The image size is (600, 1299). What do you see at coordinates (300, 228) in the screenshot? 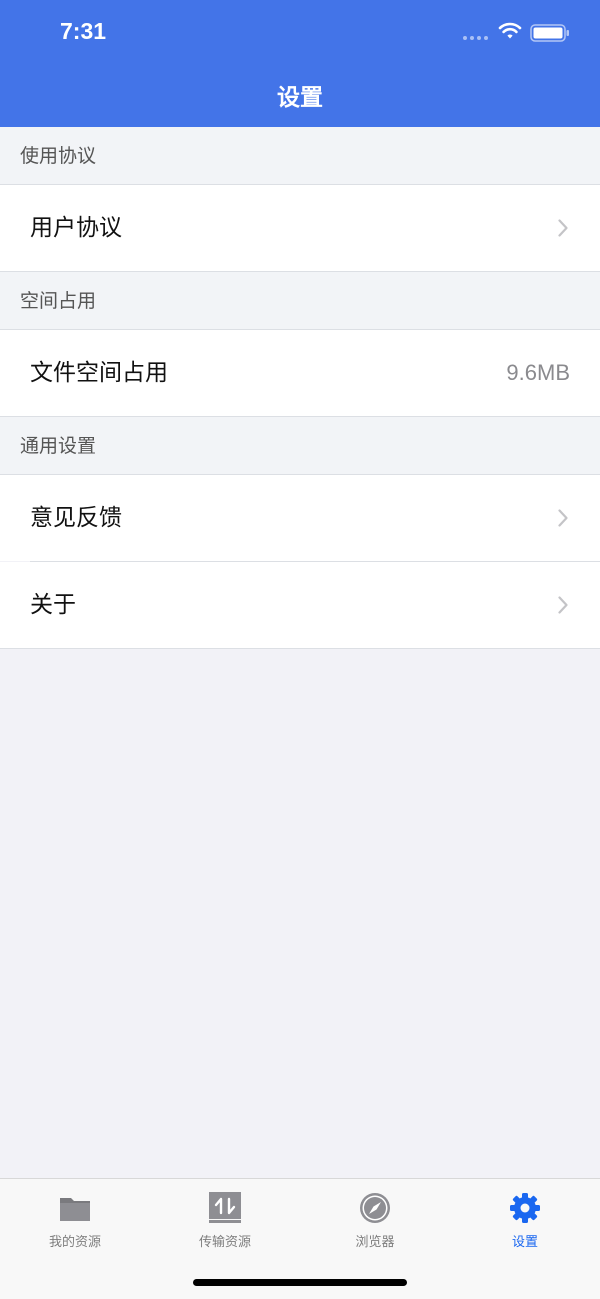
I see `user-agreement-row: 用户协议` at bounding box center [300, 228].